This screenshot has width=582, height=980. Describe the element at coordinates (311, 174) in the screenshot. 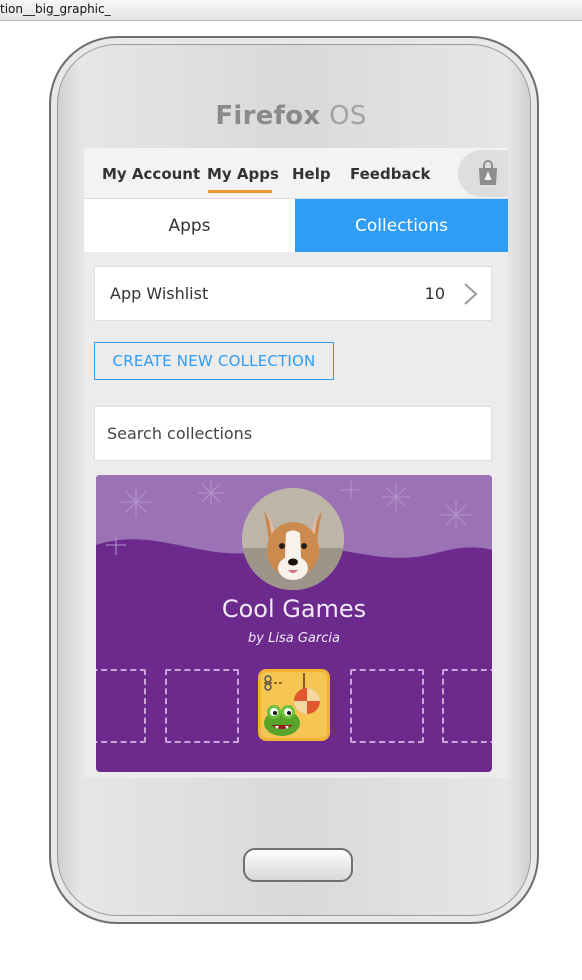

I see `nav-help: Help` at that location.